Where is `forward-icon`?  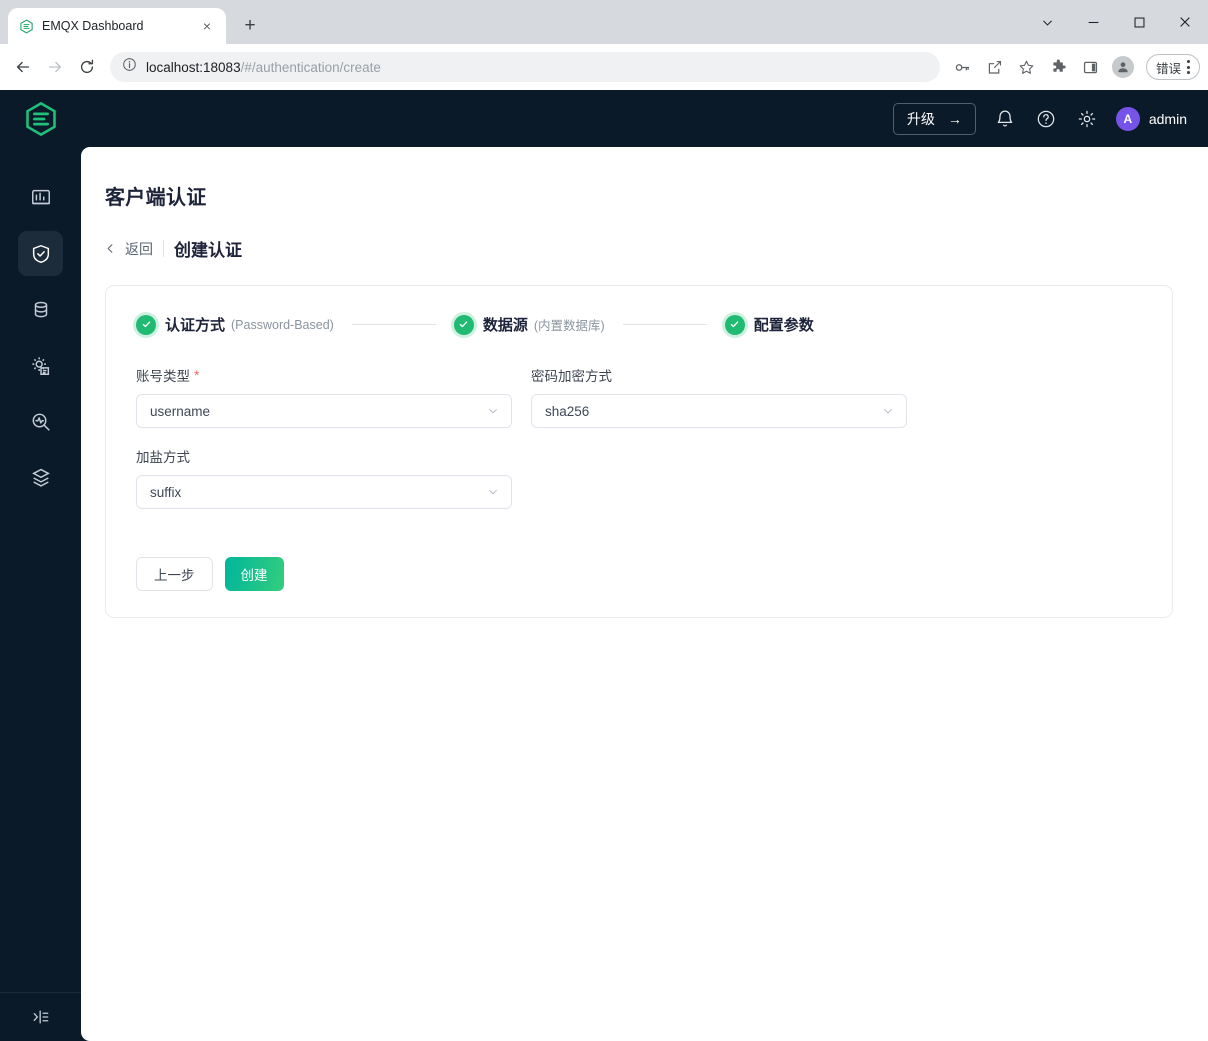
forward-icon is located at coordinates (55, 67).